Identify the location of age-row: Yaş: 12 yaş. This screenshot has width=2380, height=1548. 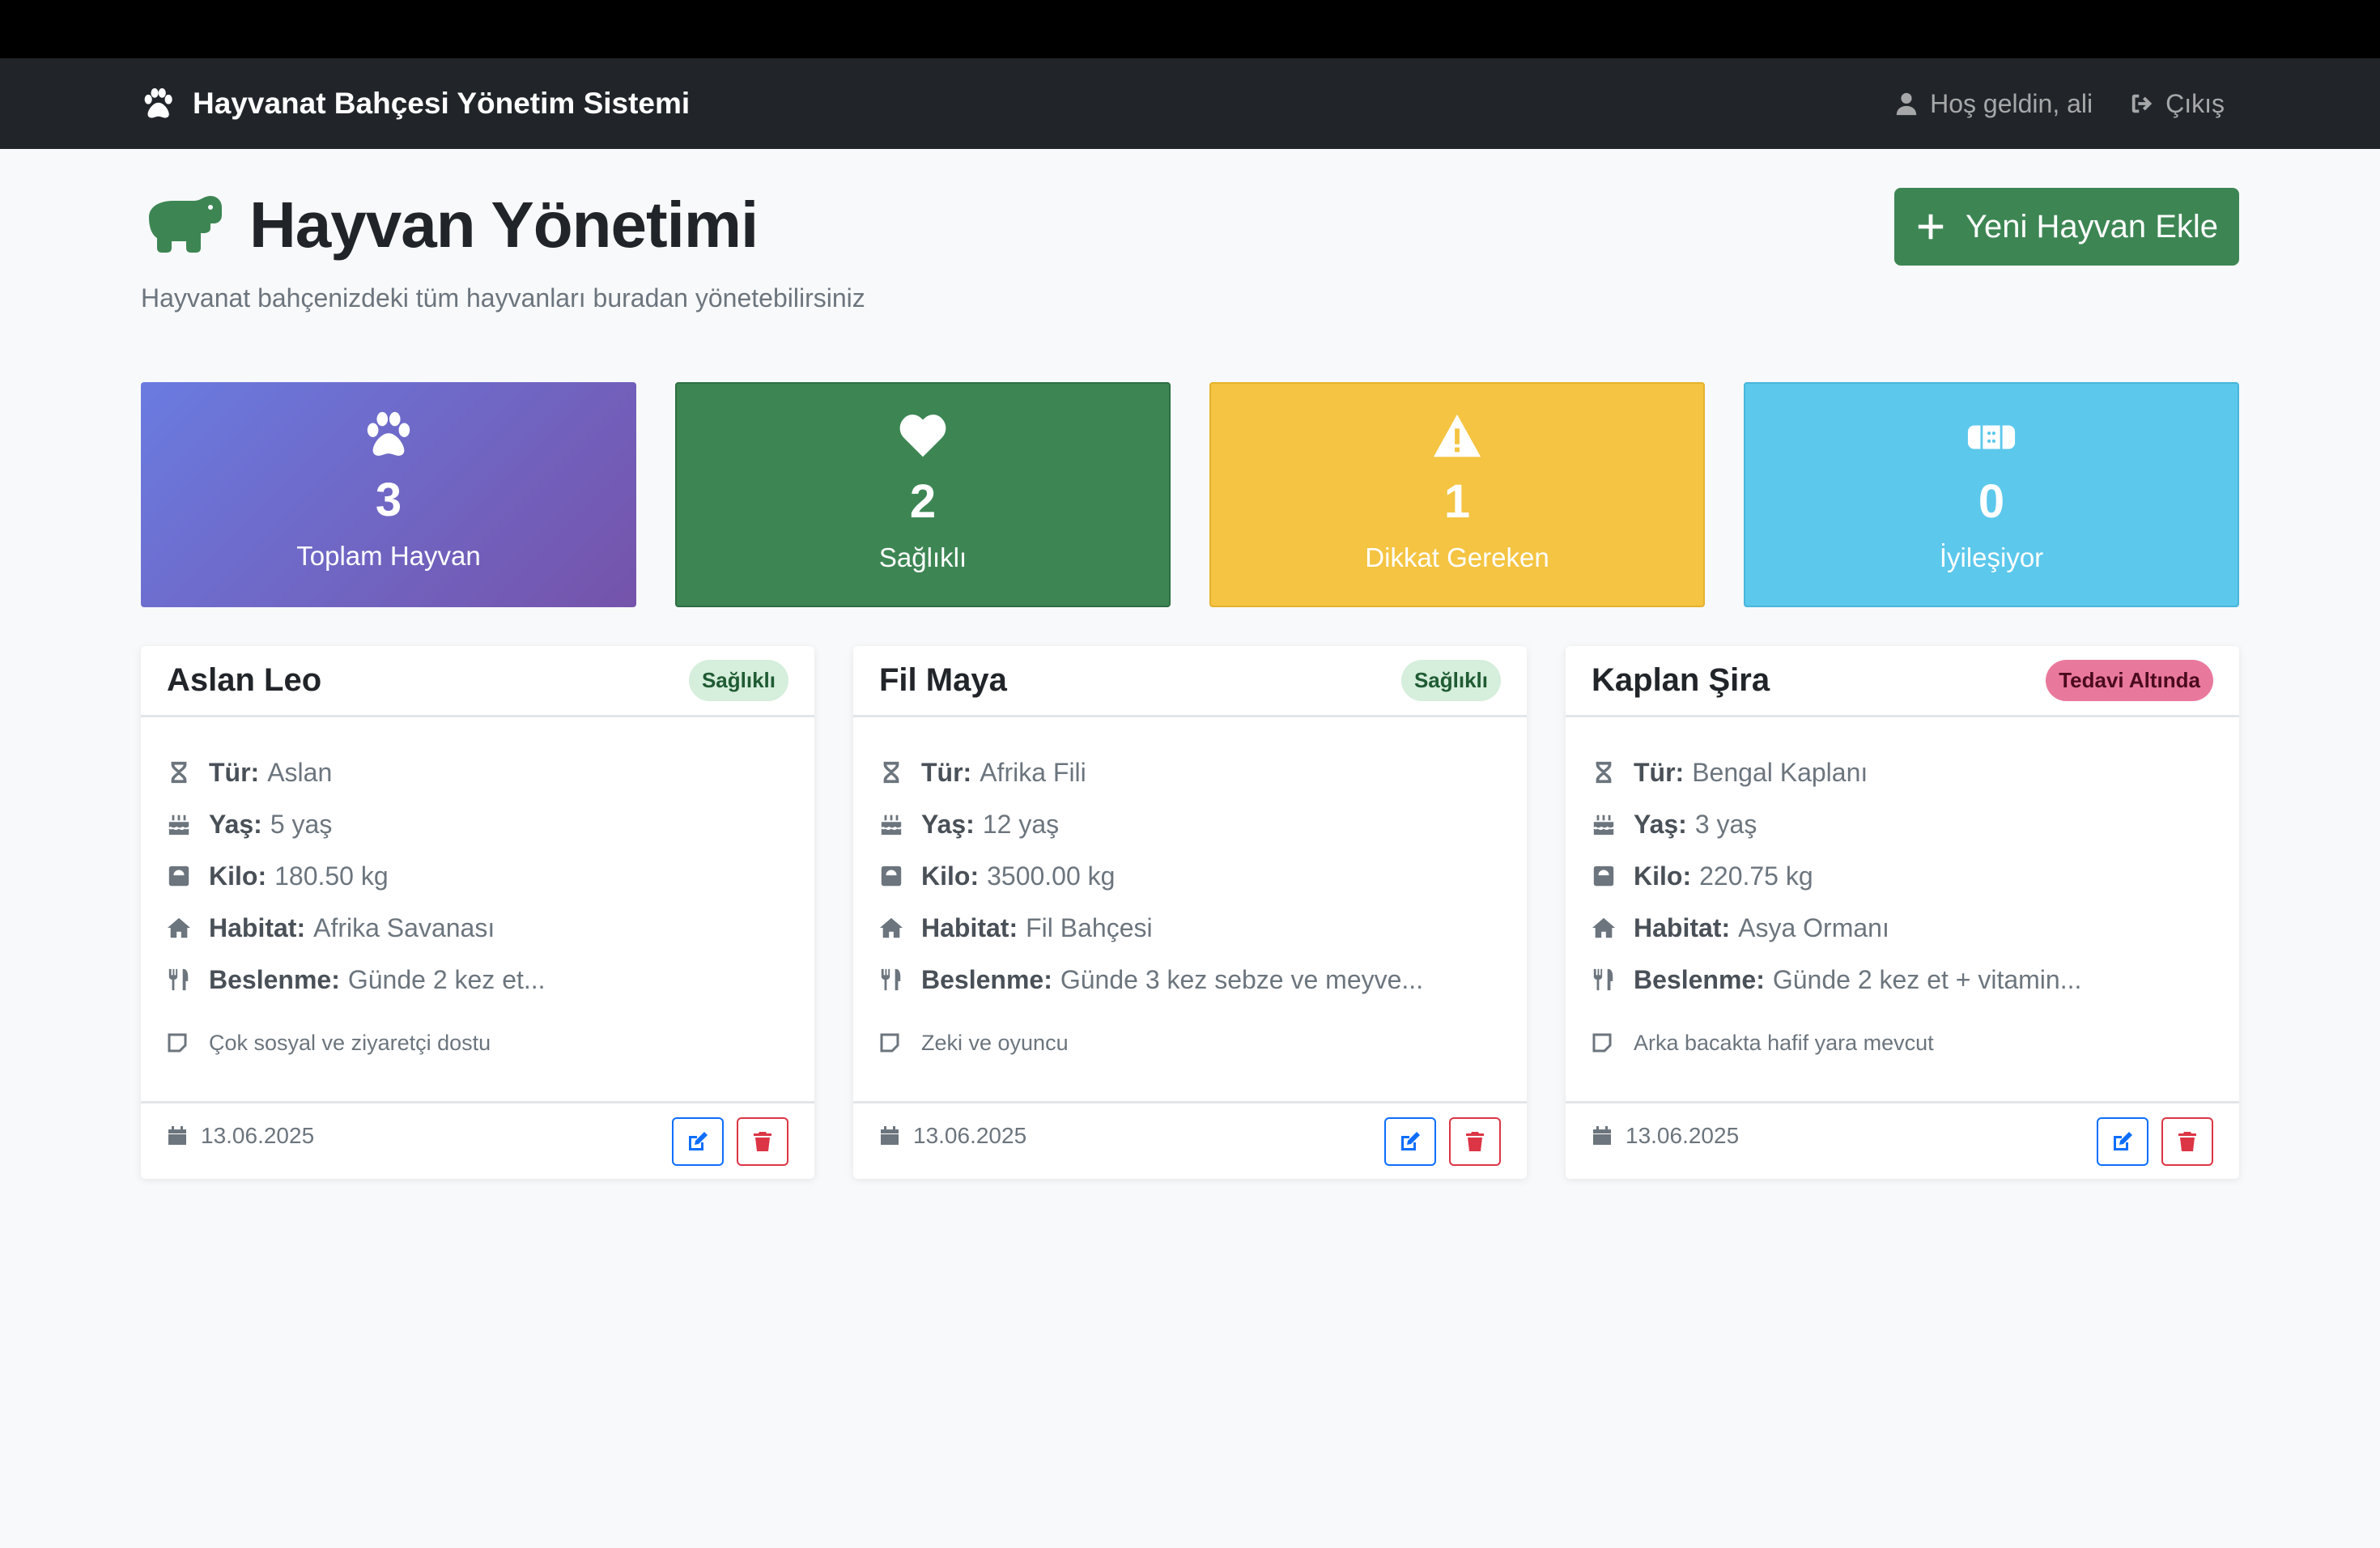
(1190, 824).